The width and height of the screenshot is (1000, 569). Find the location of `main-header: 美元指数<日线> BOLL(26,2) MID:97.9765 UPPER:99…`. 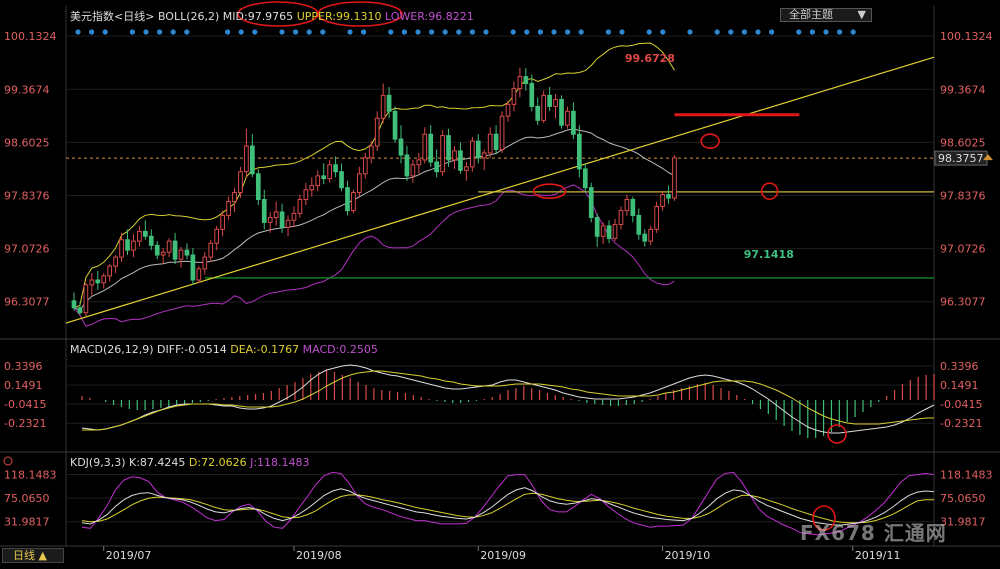

main-header: 美元指数<日线> BOLL(26,2) MID:97.9765 UPPER:99… is located at coordinates (272, 16).